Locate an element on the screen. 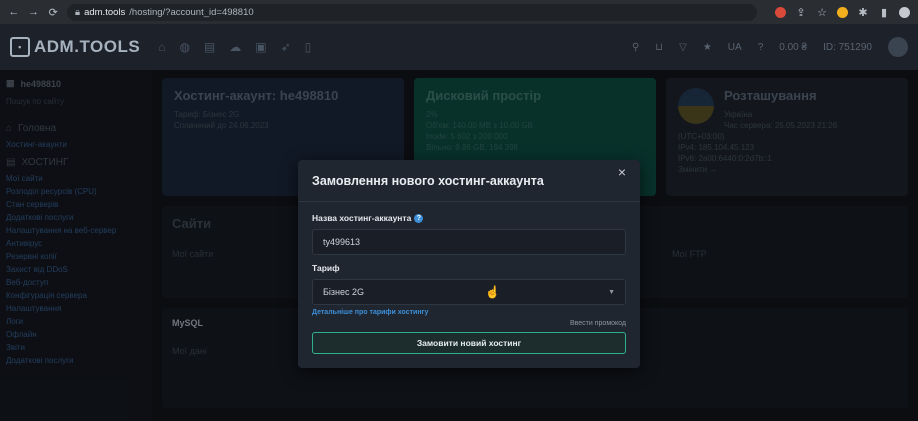  back-icon: ← is located at coordinates (14, 12).